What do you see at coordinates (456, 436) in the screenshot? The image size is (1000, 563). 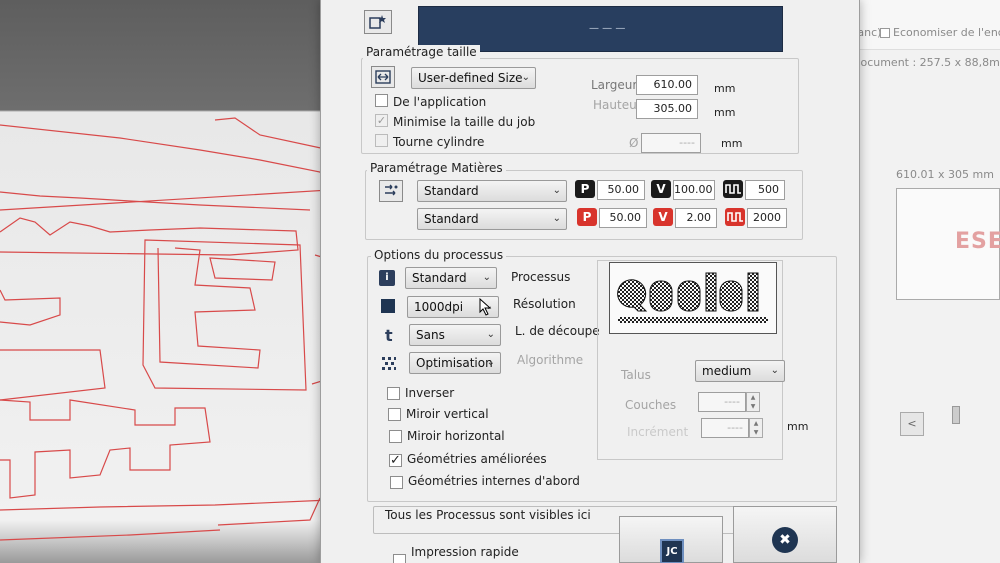 I see `mirror-horizontal-label: Miroir horizontal` at bounding box center [456, 436].